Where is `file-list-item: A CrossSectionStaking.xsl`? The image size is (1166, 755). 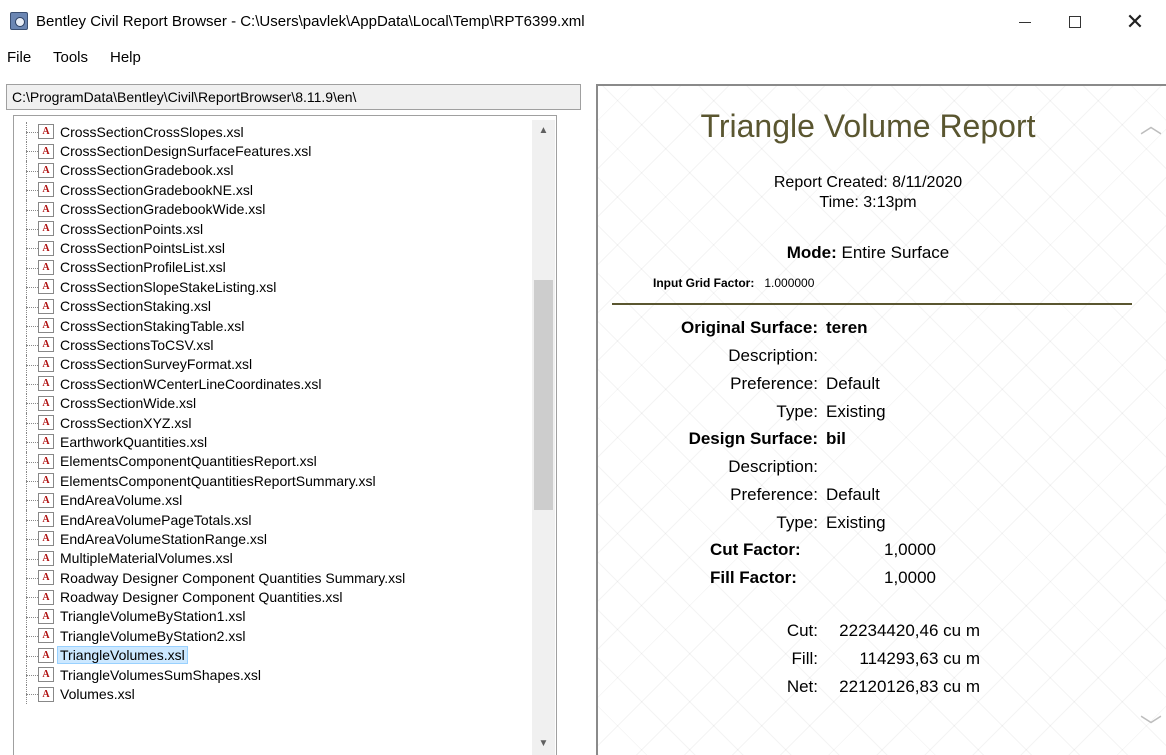
file-list-item: A CrossSectionStaking.xsl is located at coordinates (274, 306).